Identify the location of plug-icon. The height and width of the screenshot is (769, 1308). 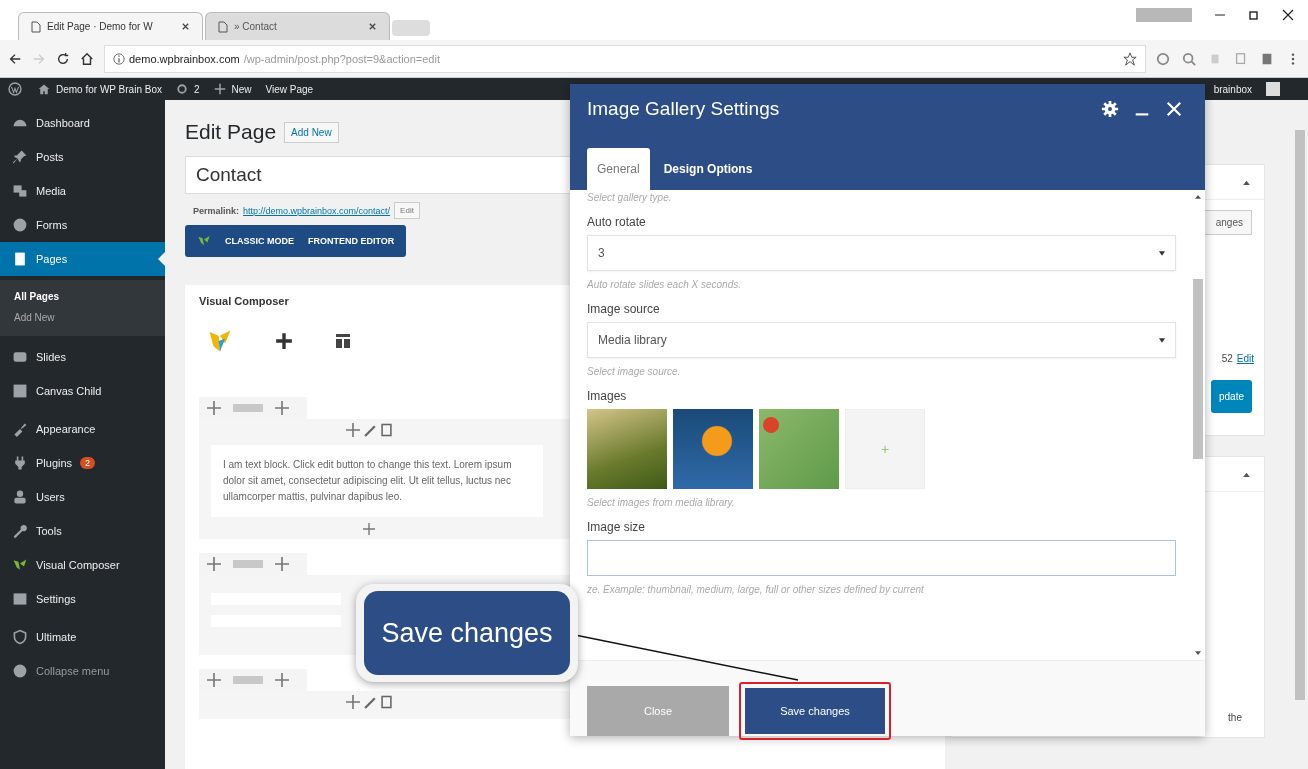
(20, 463).